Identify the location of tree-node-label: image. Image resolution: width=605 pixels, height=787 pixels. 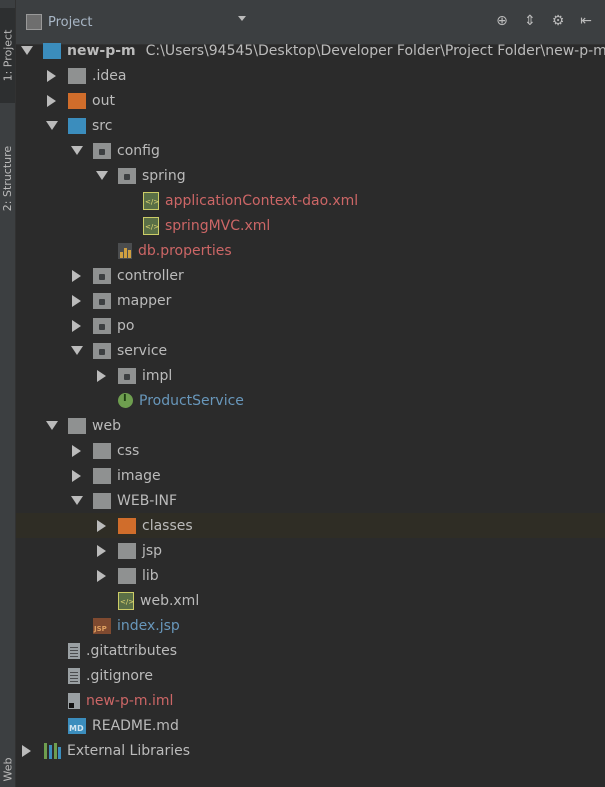
(139, 475).